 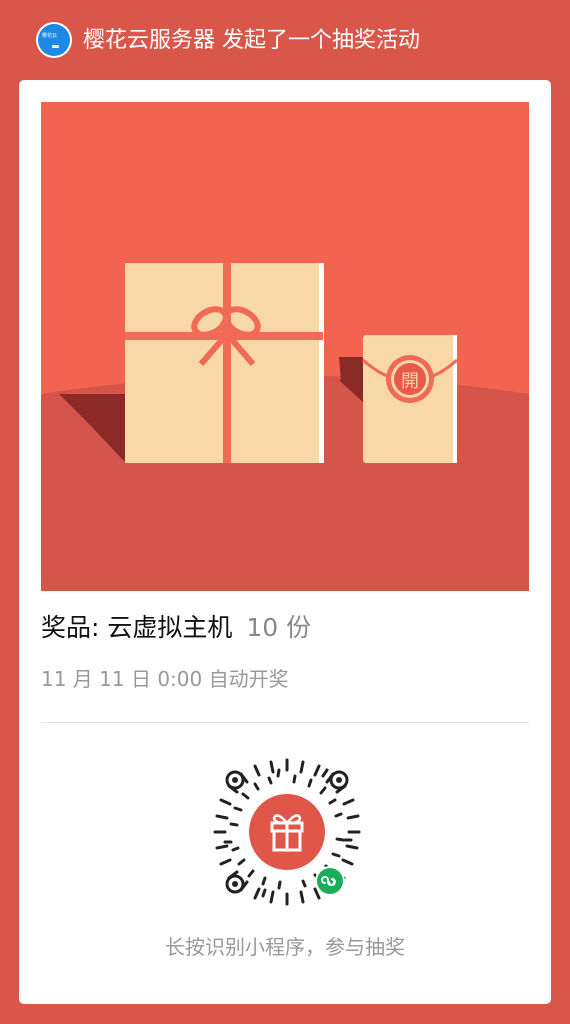 I want to click on mini-program-badge, so click(x=330, y=881).